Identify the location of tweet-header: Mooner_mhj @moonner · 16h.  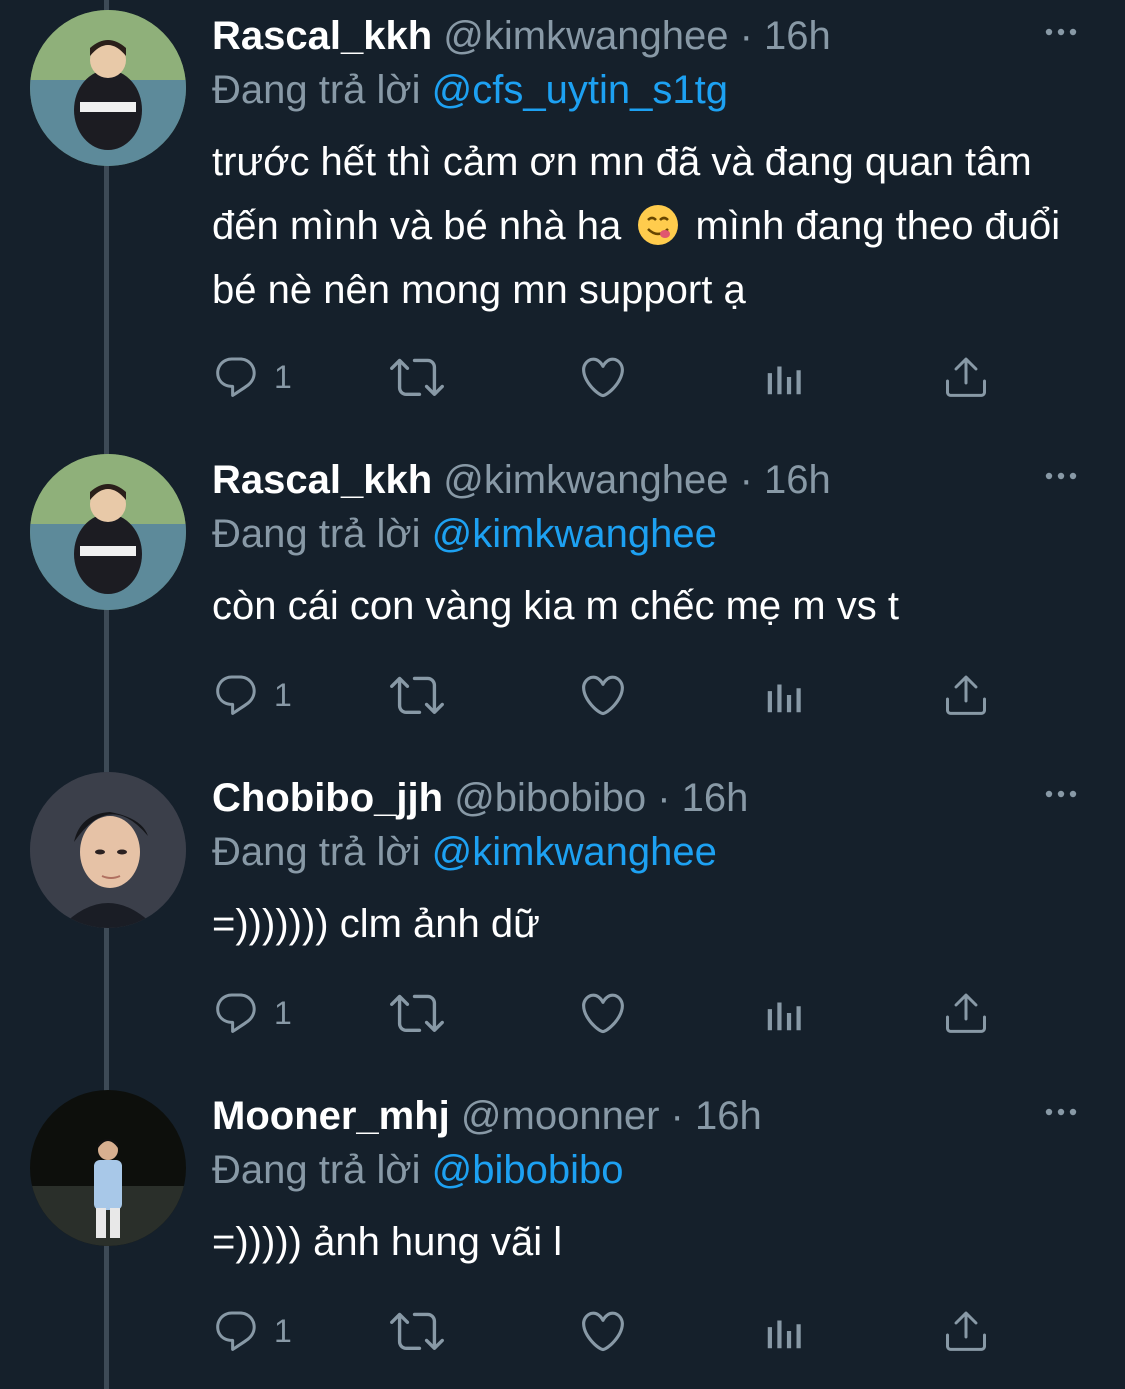
(487, 1116).